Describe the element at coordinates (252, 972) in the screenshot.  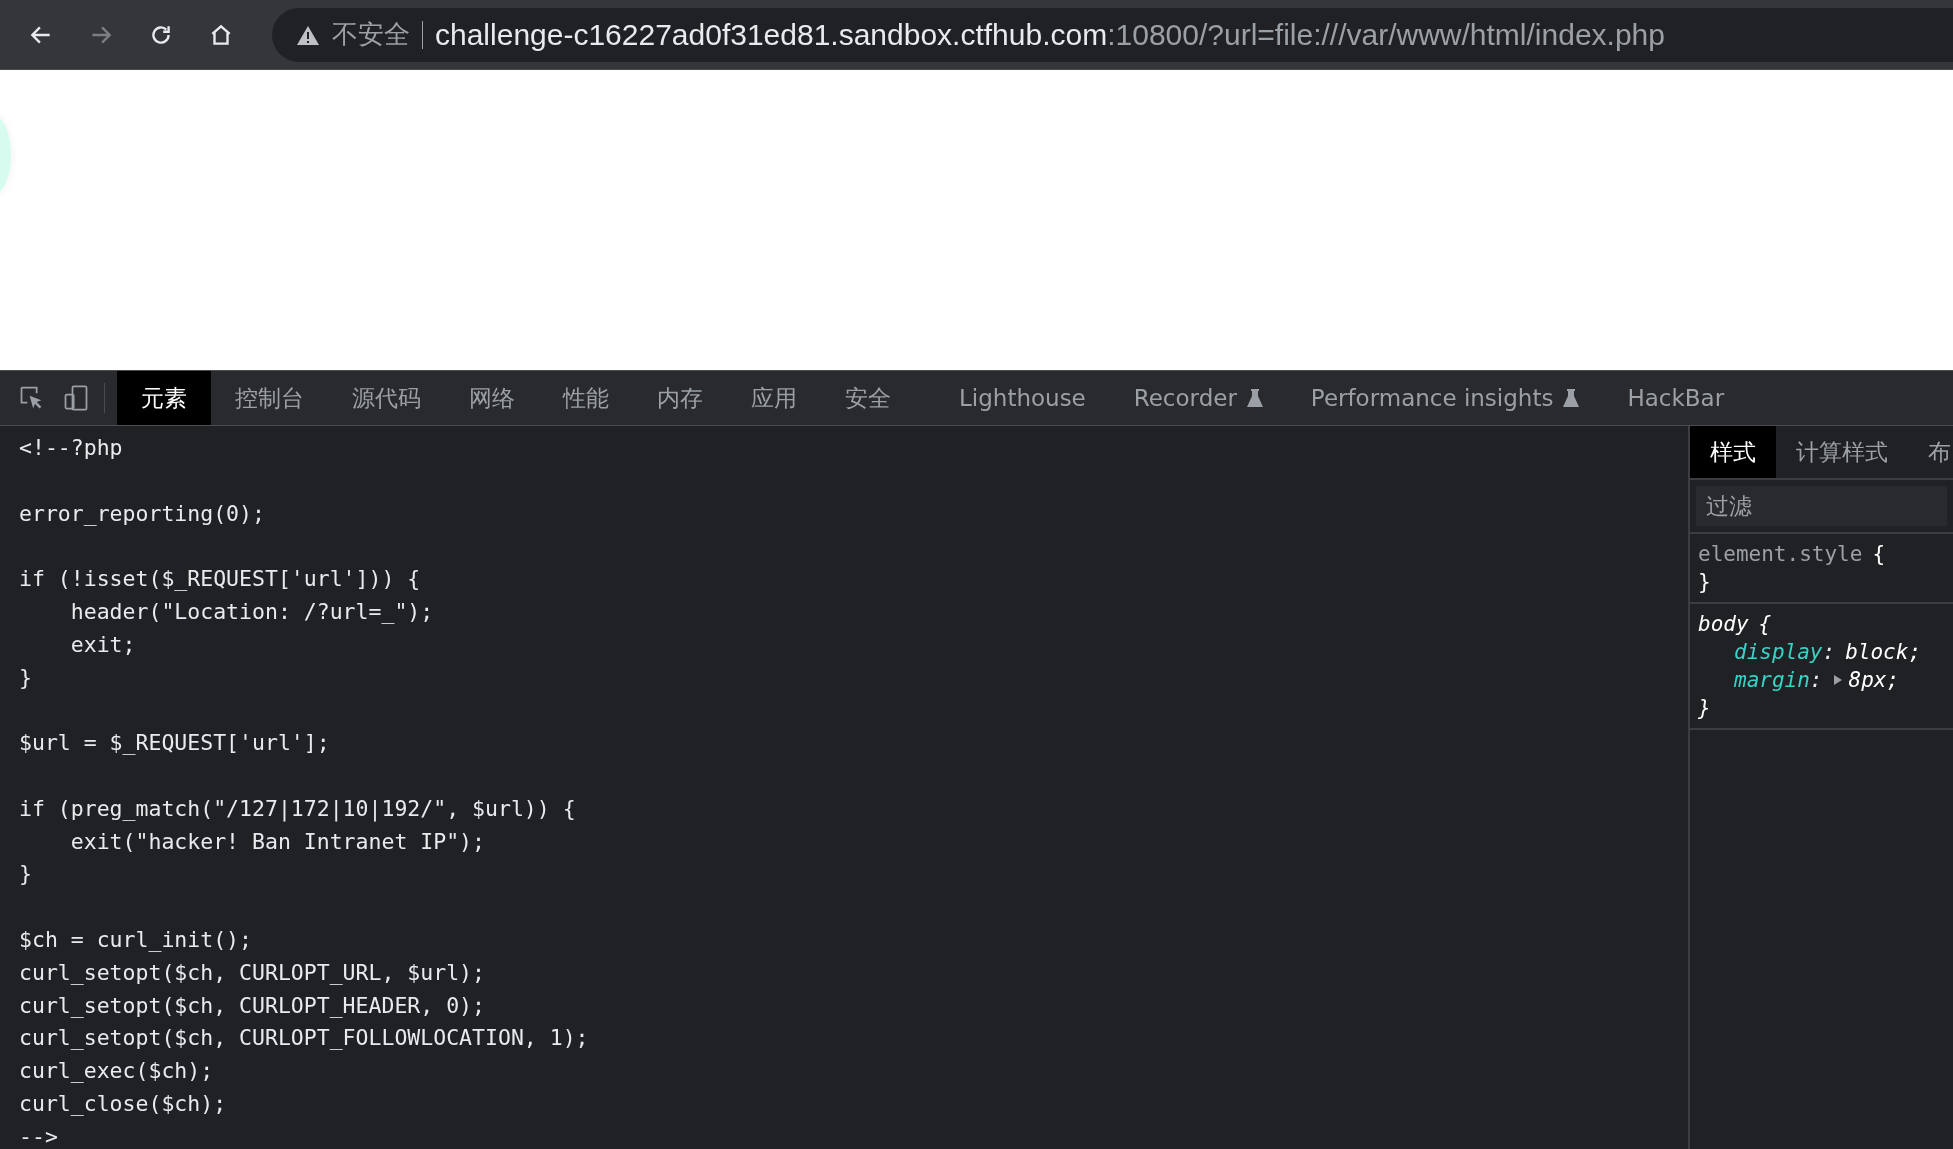
I see `code-line: curl_setopt($ch, CURLOPT_URL, $url);` at that location.